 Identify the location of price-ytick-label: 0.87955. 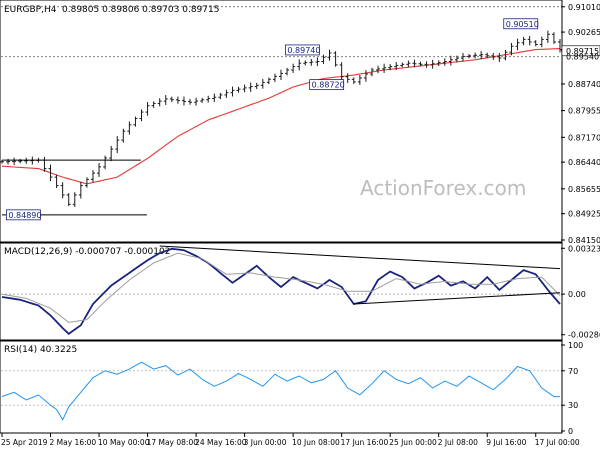
(584, 111).